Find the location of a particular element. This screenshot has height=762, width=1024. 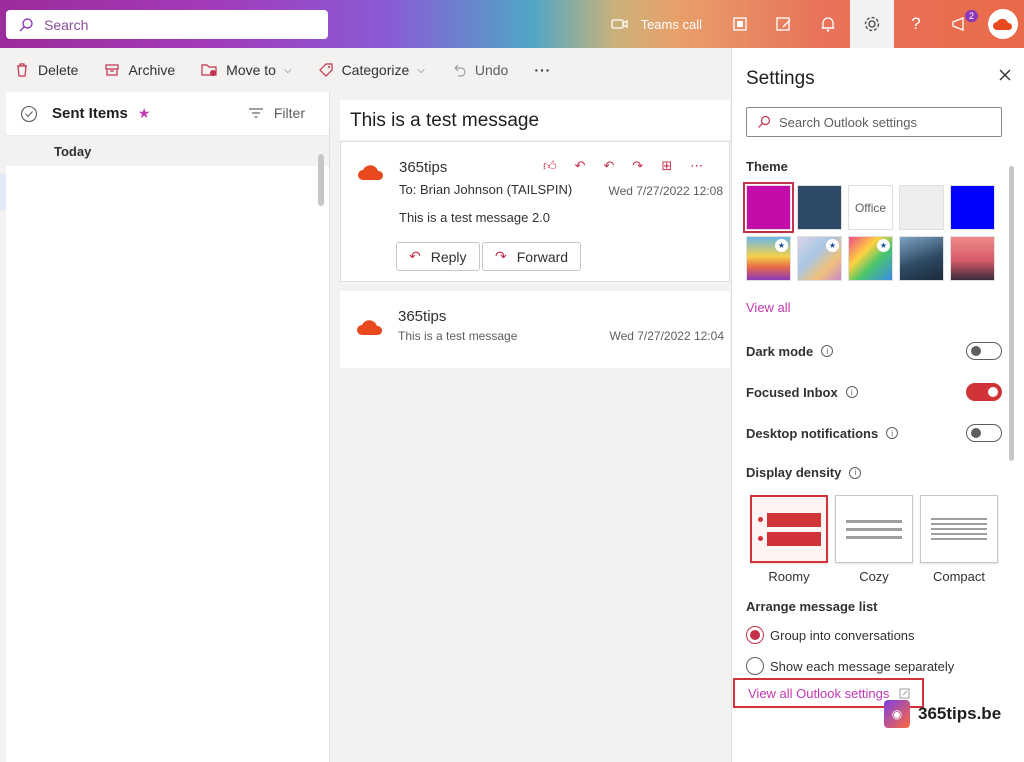

teams-call-label: Teams call is located at coordinates (671, 24).